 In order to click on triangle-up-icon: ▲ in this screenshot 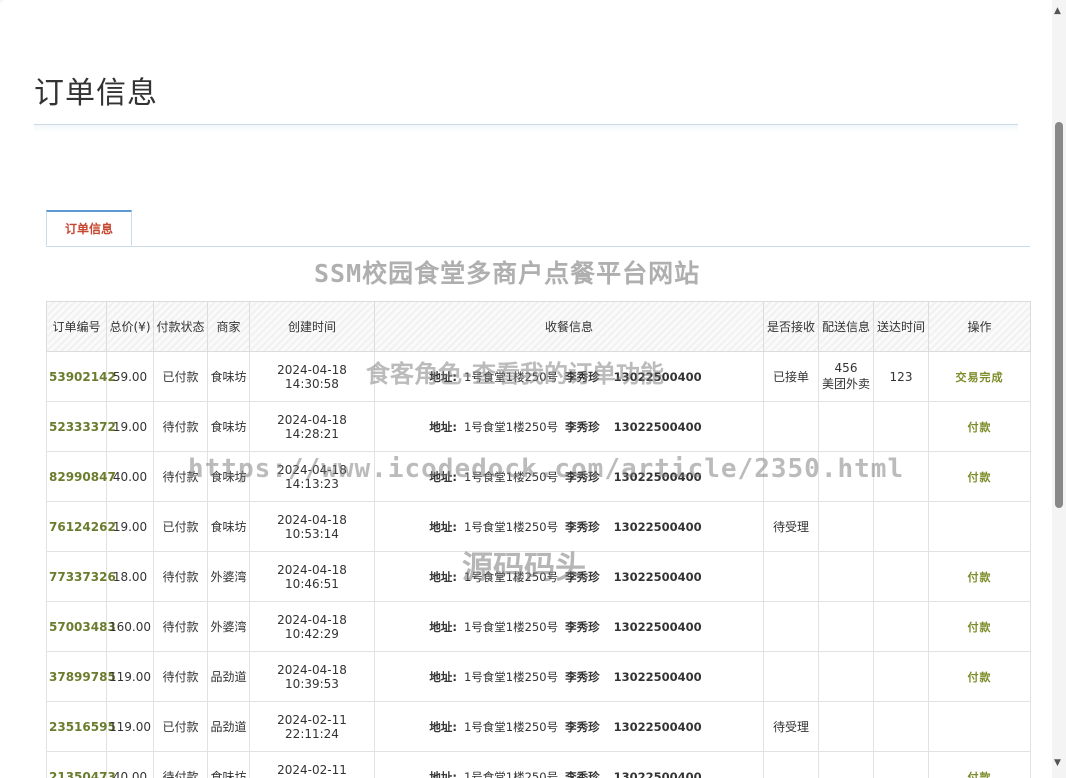, I will do `click(1057, 11)`.